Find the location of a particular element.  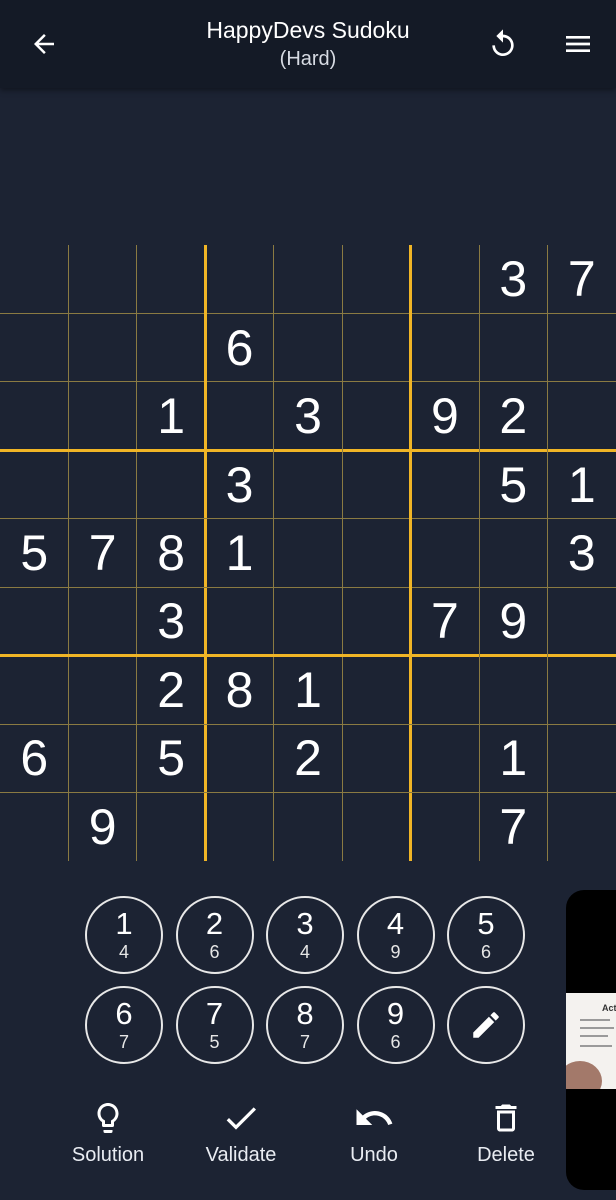

number-button-4: 49 is located at coordinates (395, 935).